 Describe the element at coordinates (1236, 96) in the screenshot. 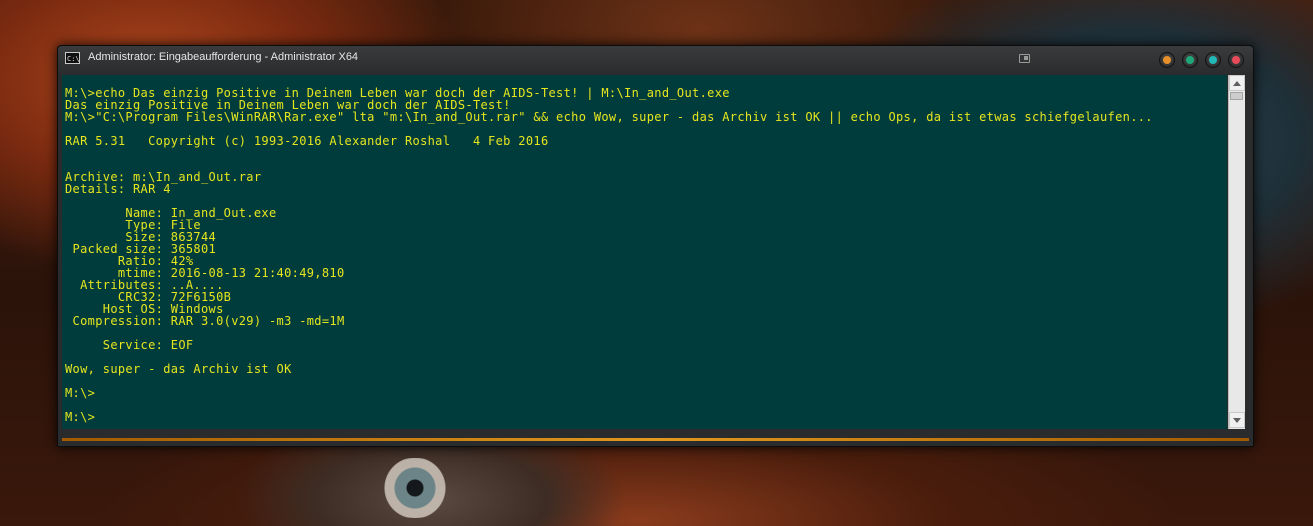

I see `scroll-thumb` at that location.